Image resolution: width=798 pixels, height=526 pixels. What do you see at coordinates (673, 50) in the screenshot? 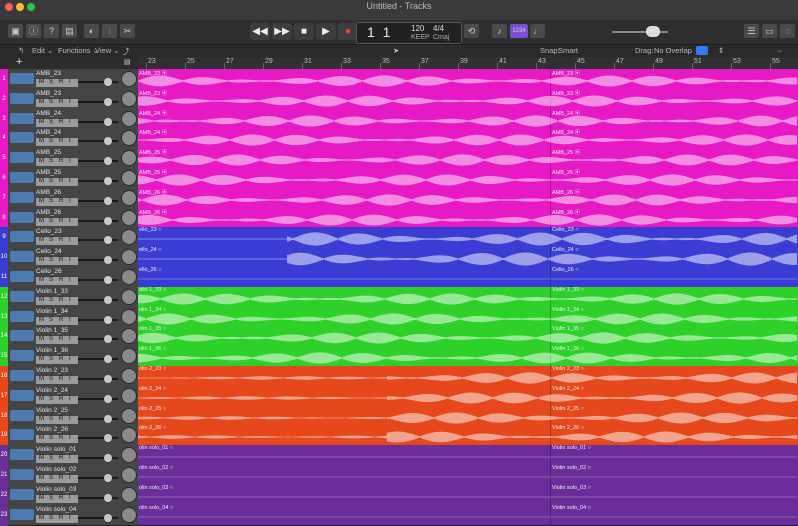
I see `drag-value: No Overlap` at bounding box center [673, 50].